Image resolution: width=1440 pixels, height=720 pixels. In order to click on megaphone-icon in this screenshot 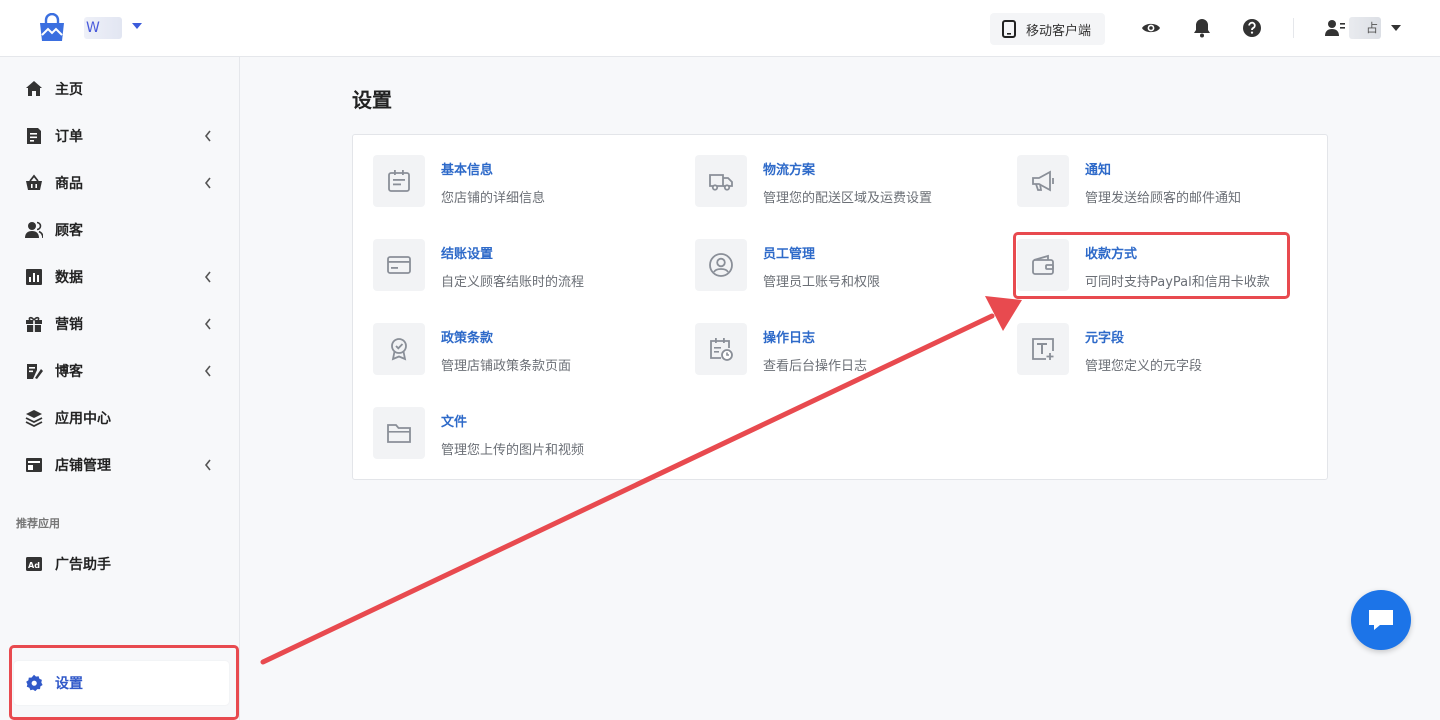, I will do `click(1043, 181)`.